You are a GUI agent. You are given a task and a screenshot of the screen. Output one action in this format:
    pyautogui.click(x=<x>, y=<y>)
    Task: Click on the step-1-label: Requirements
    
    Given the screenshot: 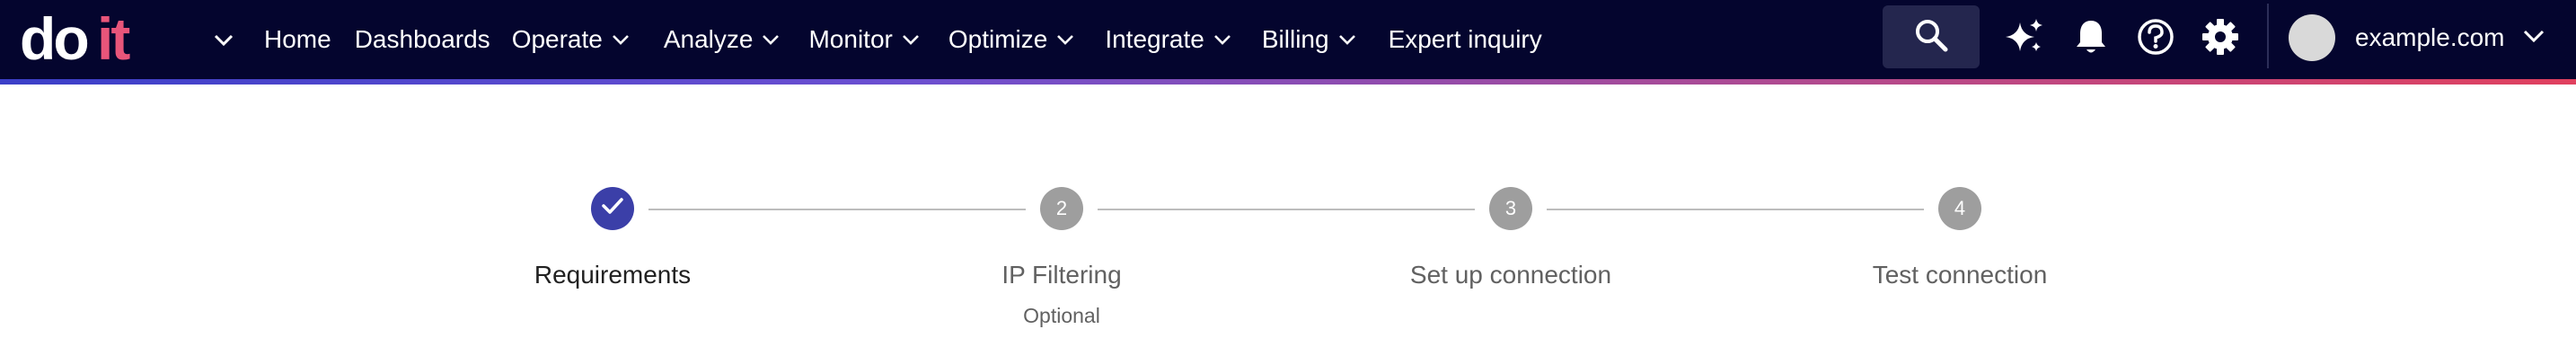 What is the action you would take?
    pyautogui.click(x=612, y=275)
    